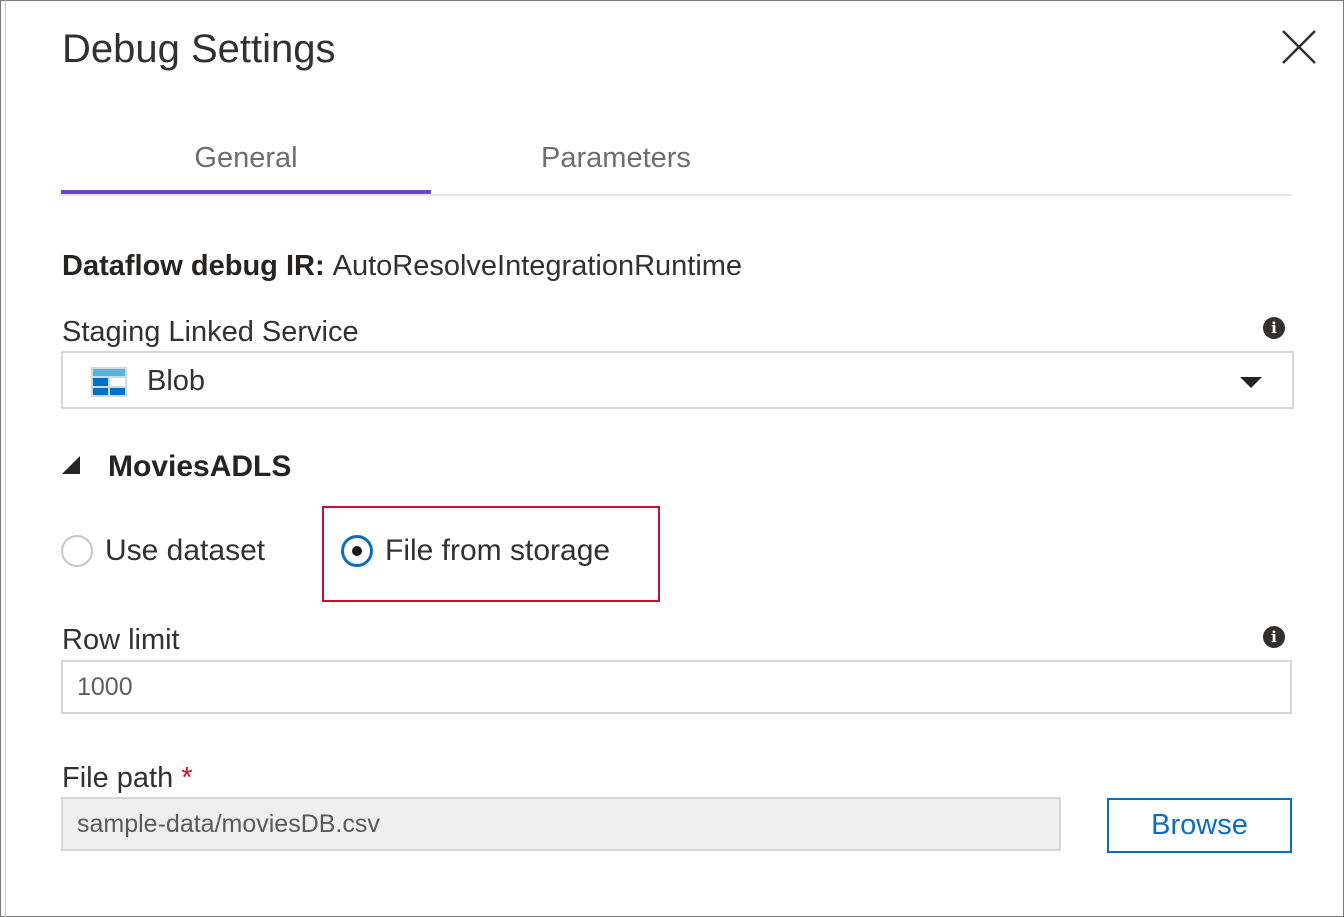  What do you see at coordinates (5, 458) in the screenshot?
I see `background-edge` at bounding box center [5, 458].